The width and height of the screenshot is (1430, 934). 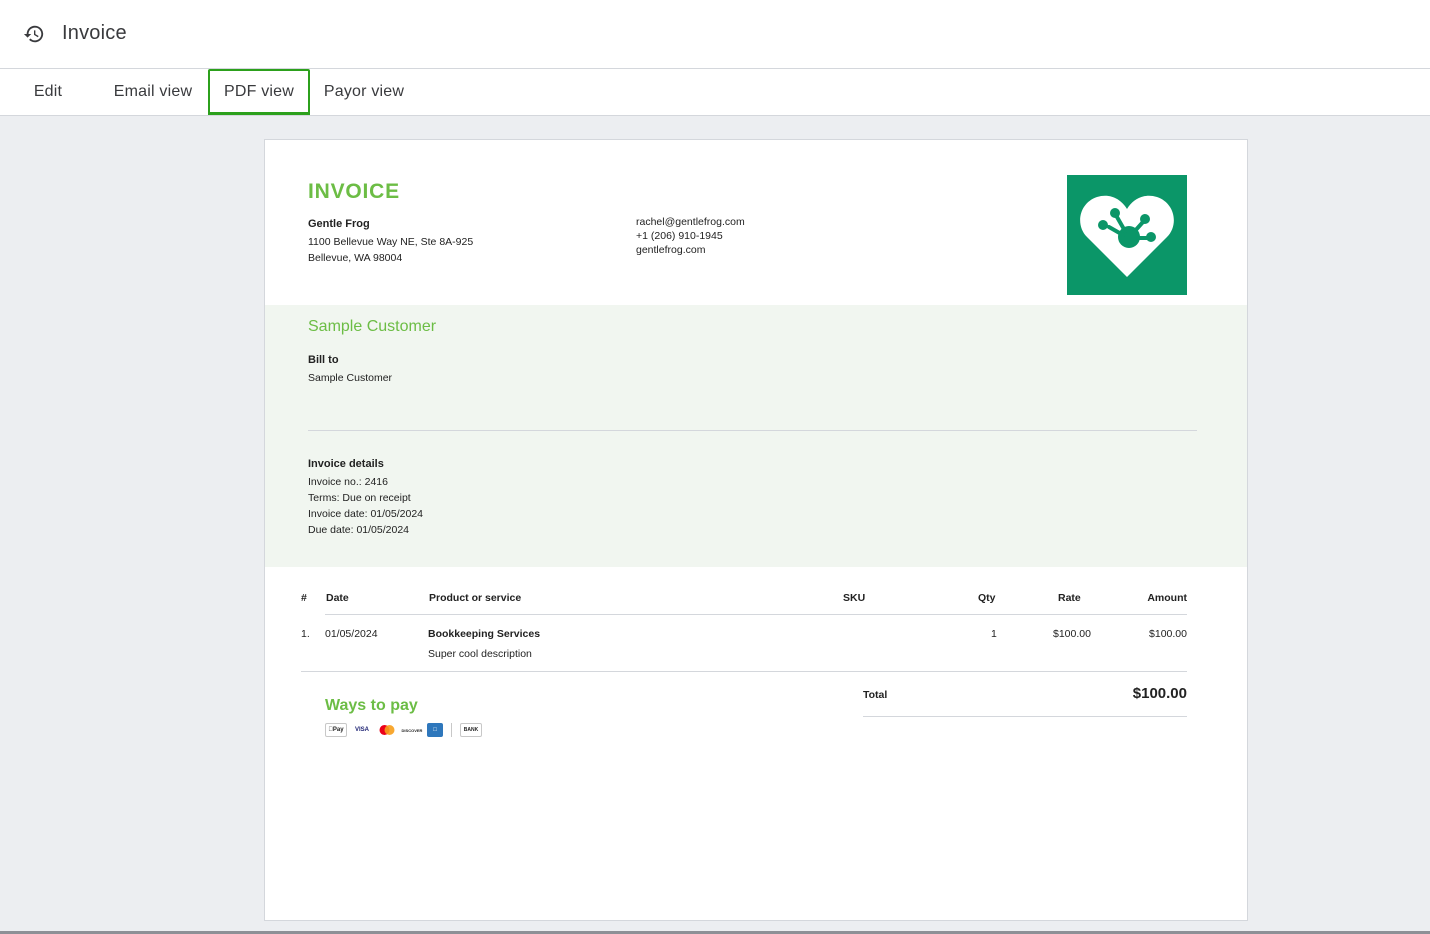 What do you see at coordinates (1167, 598) in the screenshot?
I see `col-header-amount: Amount` at bounding box center [1167, 598].